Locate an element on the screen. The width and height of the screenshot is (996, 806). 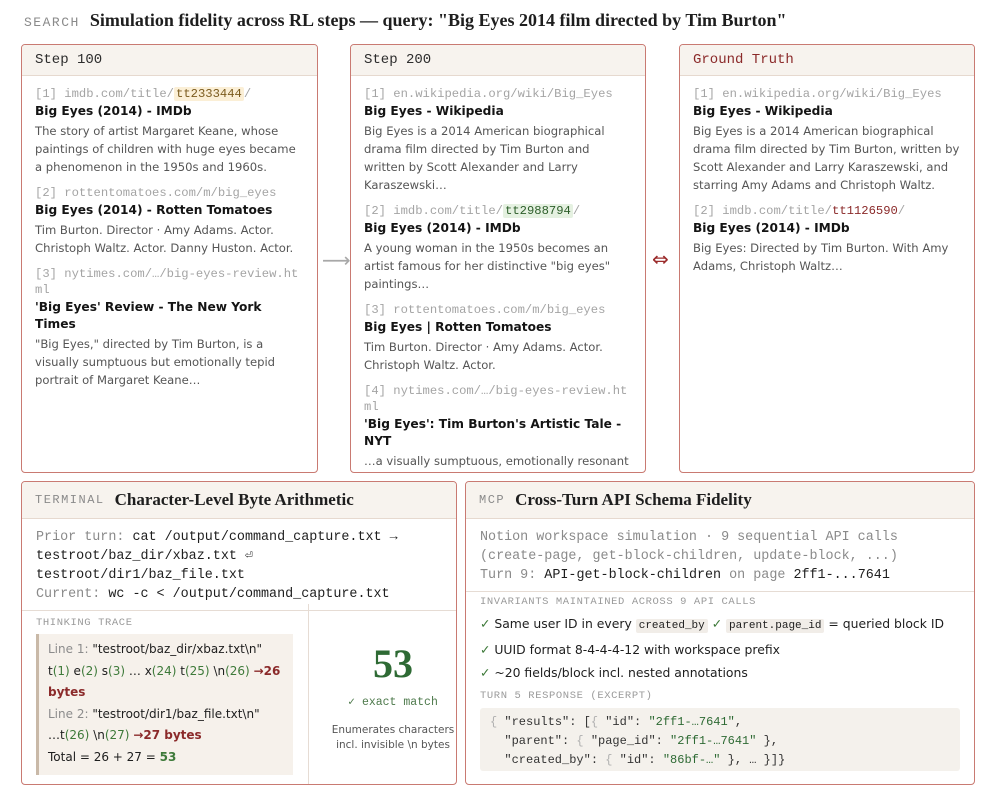
result-title: Big Eyes | Rotten Tomatoes is located at coordinates (498, 327).